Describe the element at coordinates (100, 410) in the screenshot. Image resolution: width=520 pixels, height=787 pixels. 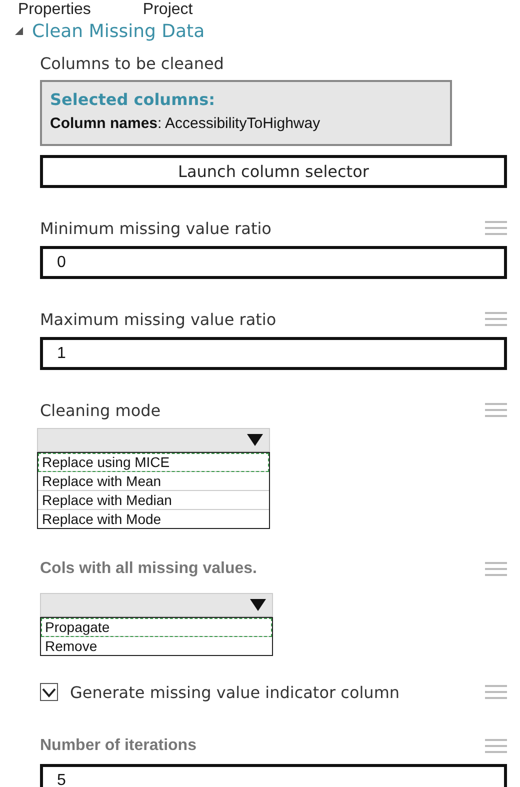
I see `field-label: Cleaning mode` at that location.